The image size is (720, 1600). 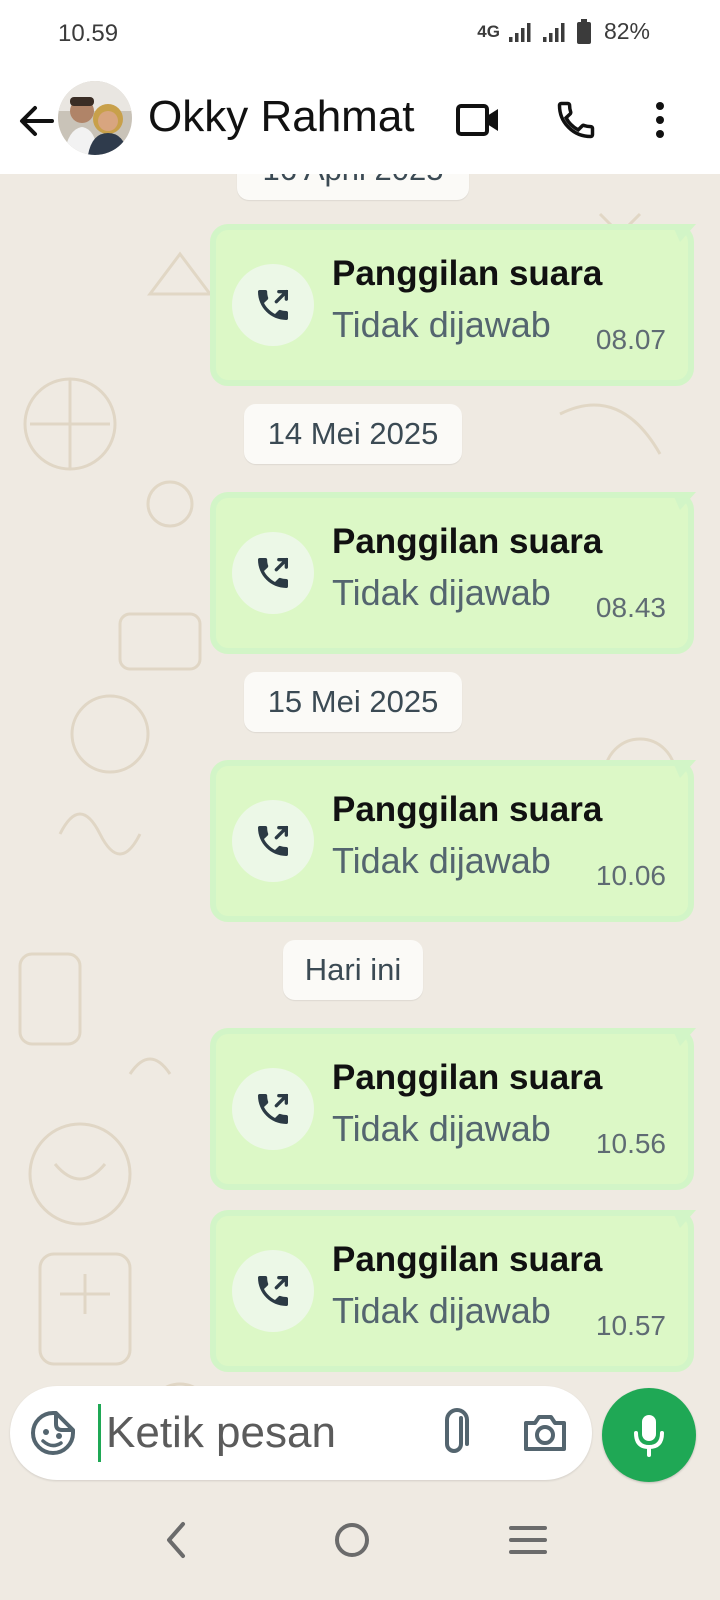 I want to click on nav-recents-button, so click(x=528, y=1540).